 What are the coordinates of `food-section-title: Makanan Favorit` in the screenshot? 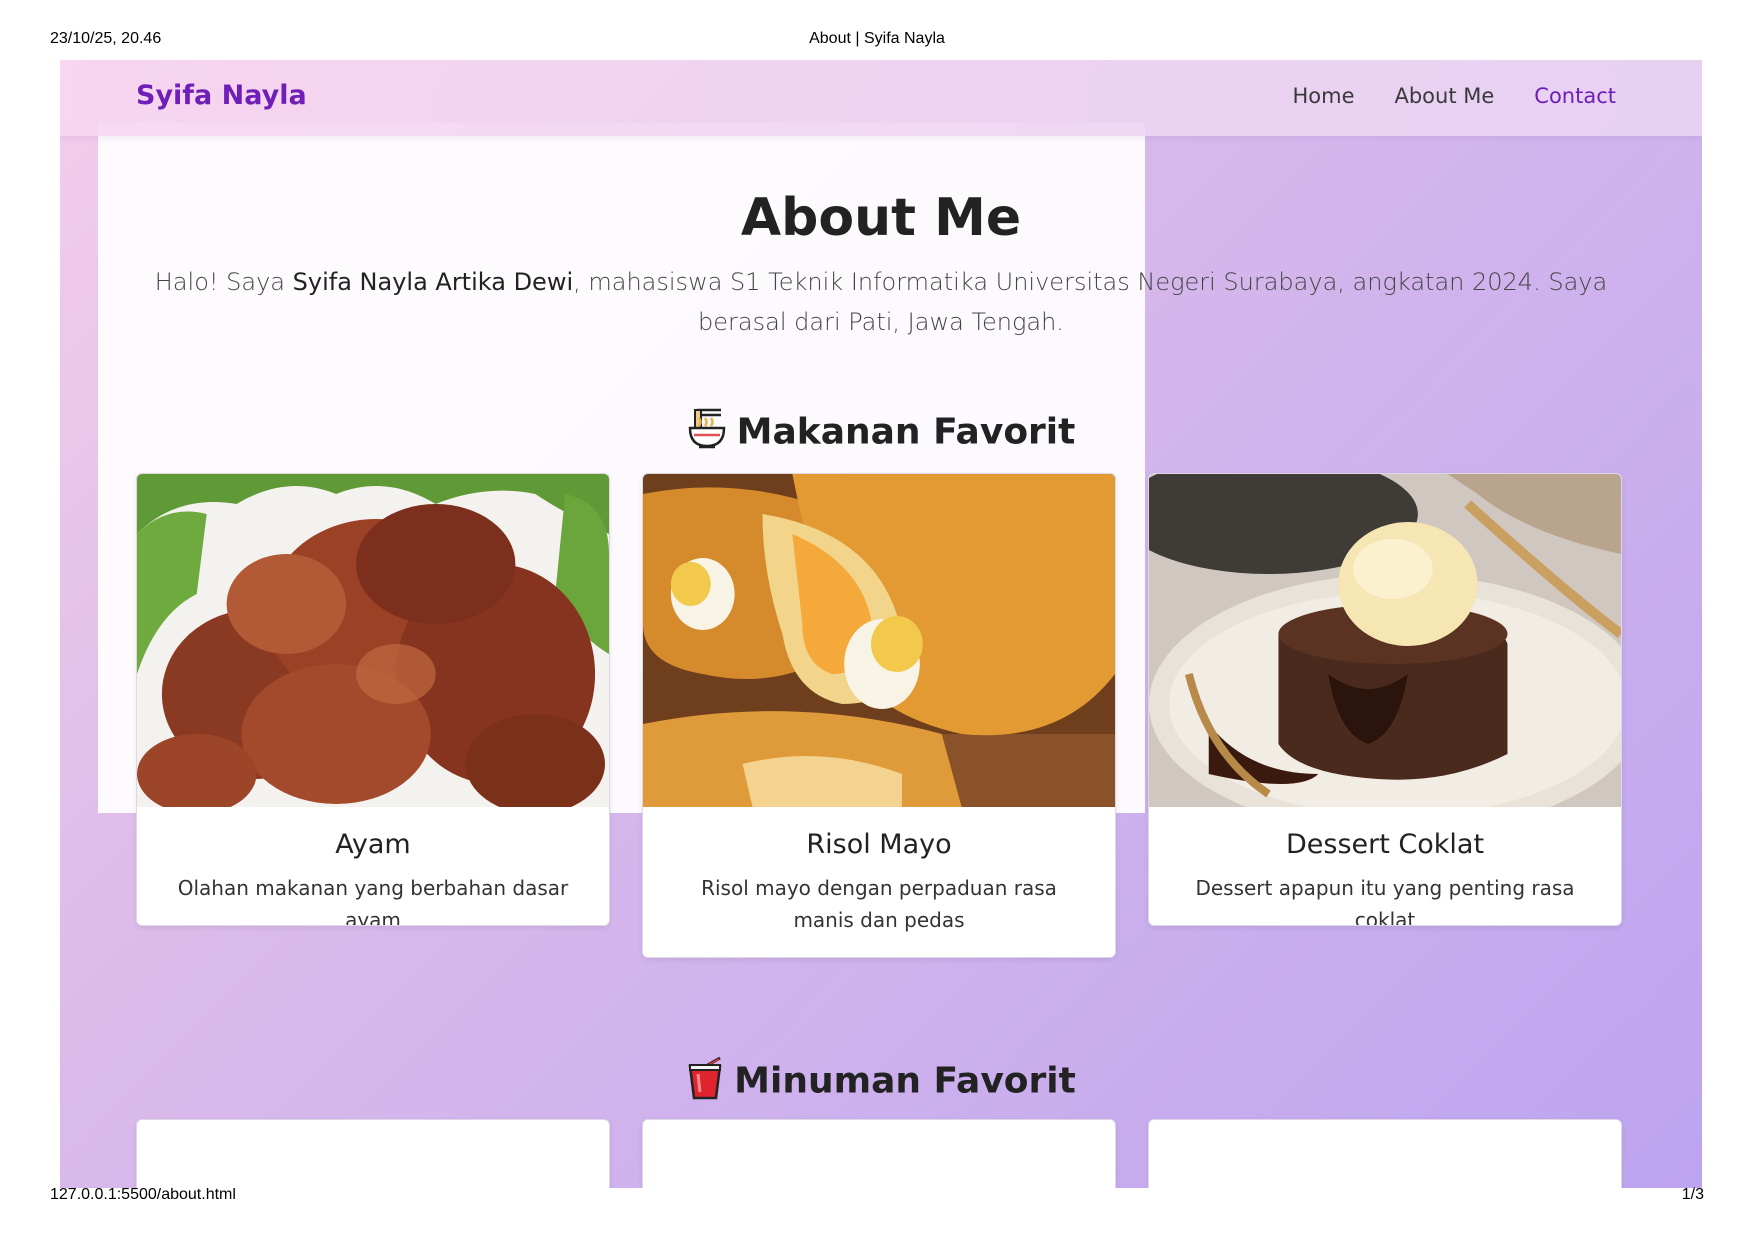 It's located at (881, 433).